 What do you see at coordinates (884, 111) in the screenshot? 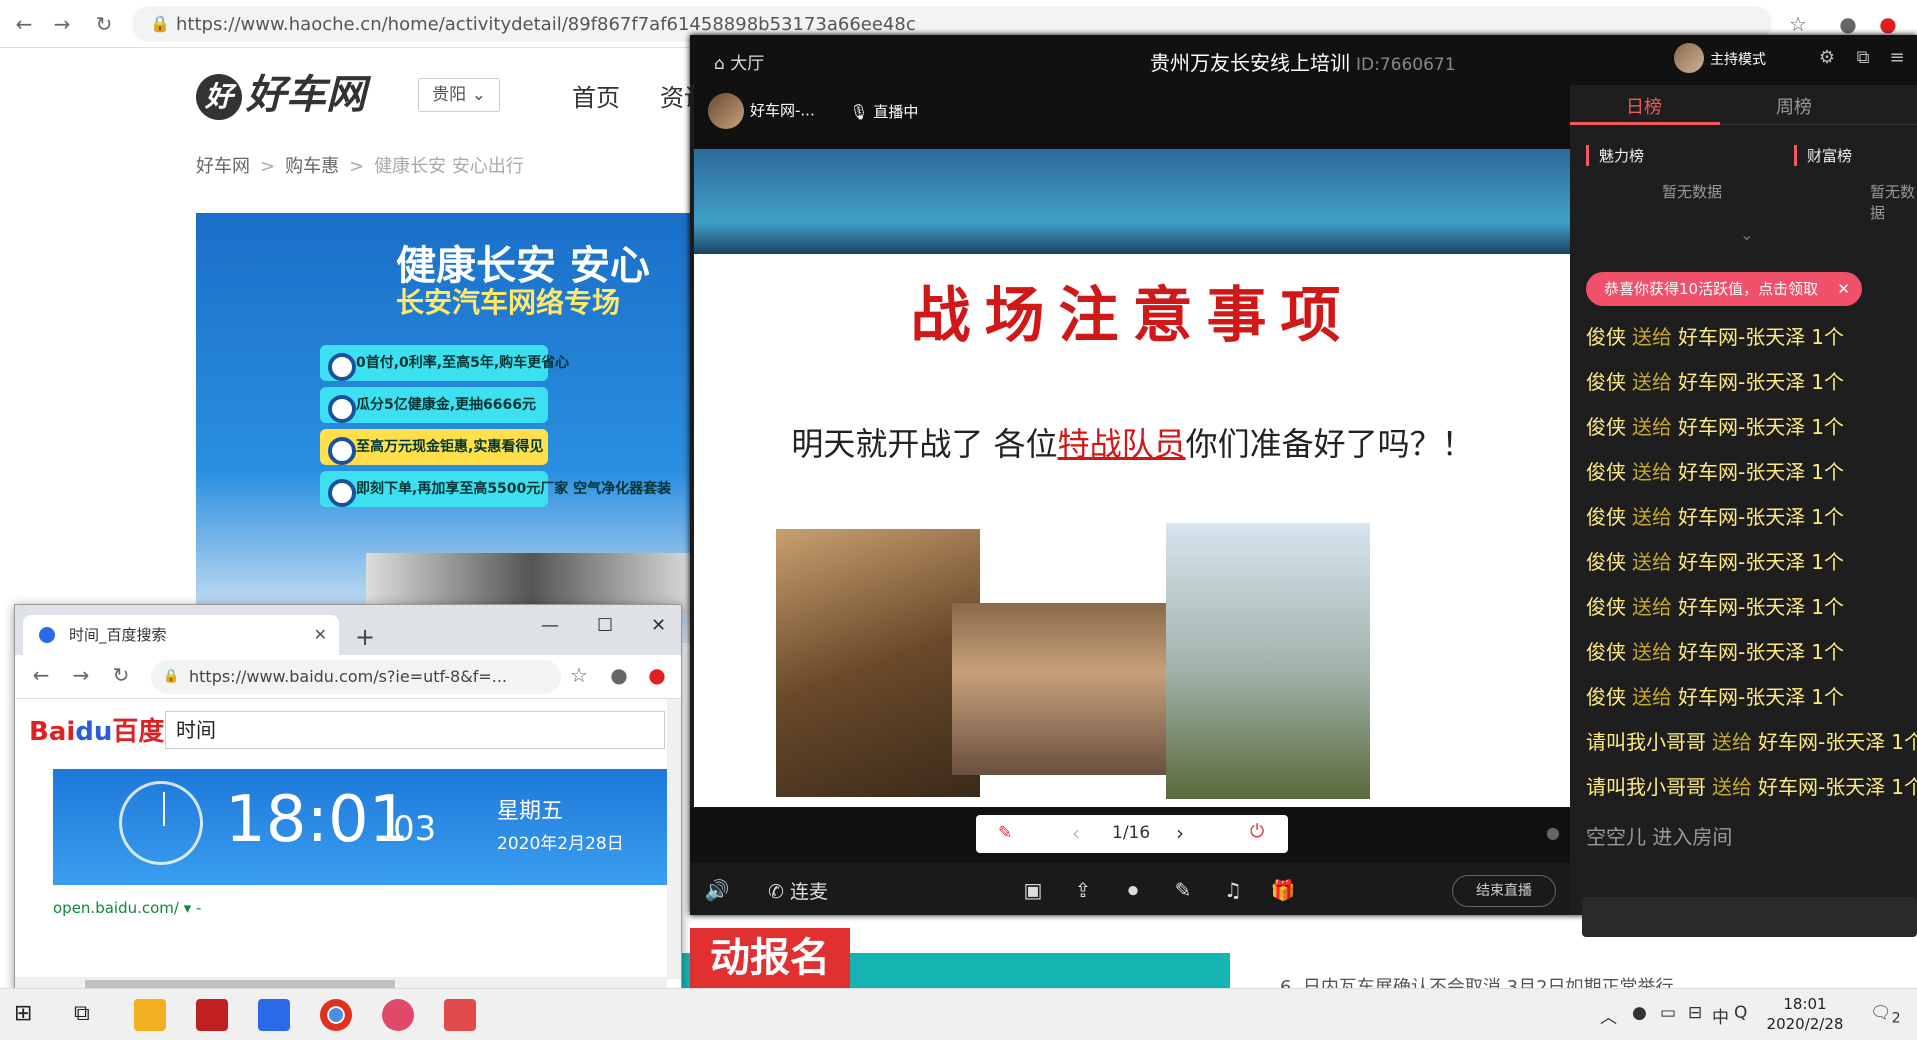
I see `live-status: 🎙 直播中` at bounding box center [884, 111].